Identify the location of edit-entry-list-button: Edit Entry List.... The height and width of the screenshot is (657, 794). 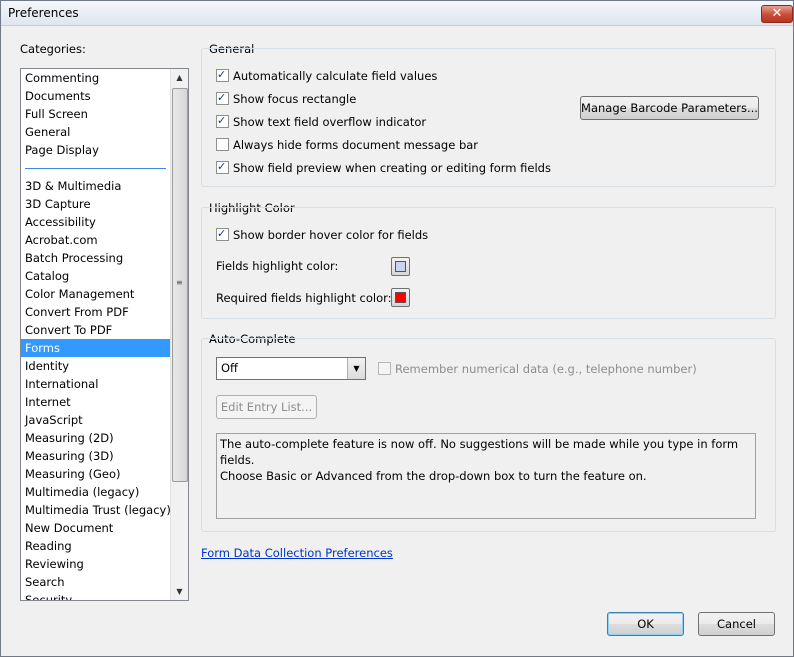
(266, 407).